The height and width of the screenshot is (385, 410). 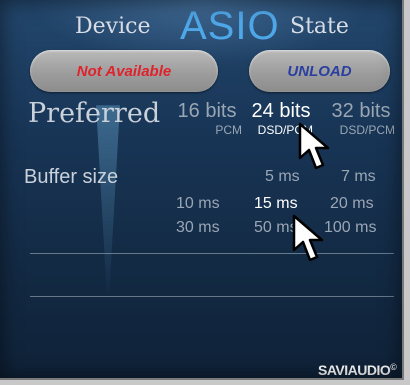 What do you see at coordinates (71, 177) in the screenshot?
I see `buffer-size-label: Buffer size` at bounding box center [71, 177].